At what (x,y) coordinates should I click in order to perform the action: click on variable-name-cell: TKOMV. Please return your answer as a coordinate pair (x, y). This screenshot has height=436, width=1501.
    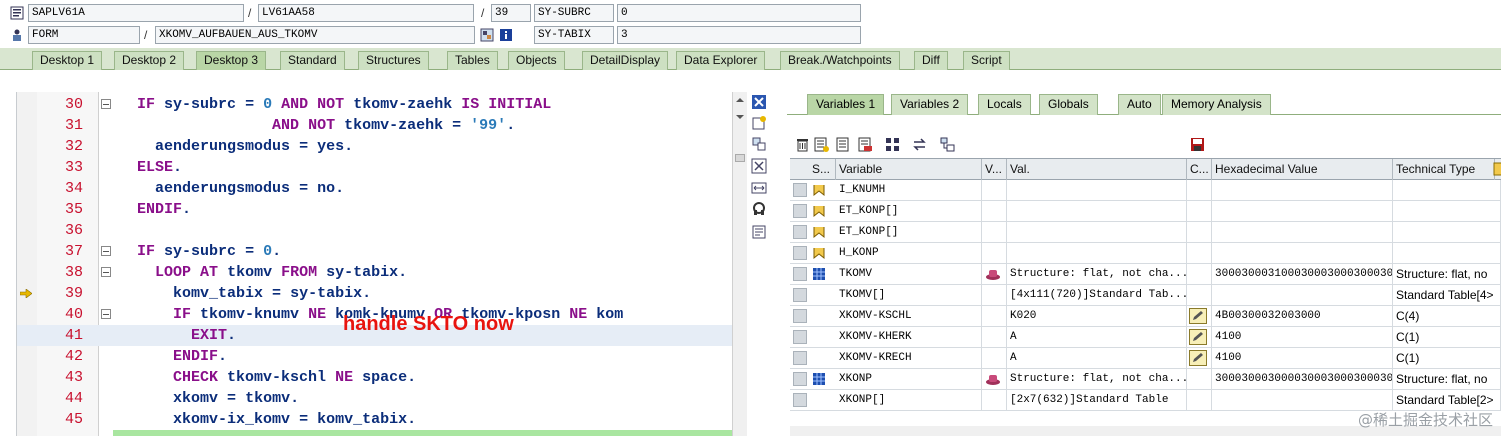
    Looking at the image, I should click on (909, 274).